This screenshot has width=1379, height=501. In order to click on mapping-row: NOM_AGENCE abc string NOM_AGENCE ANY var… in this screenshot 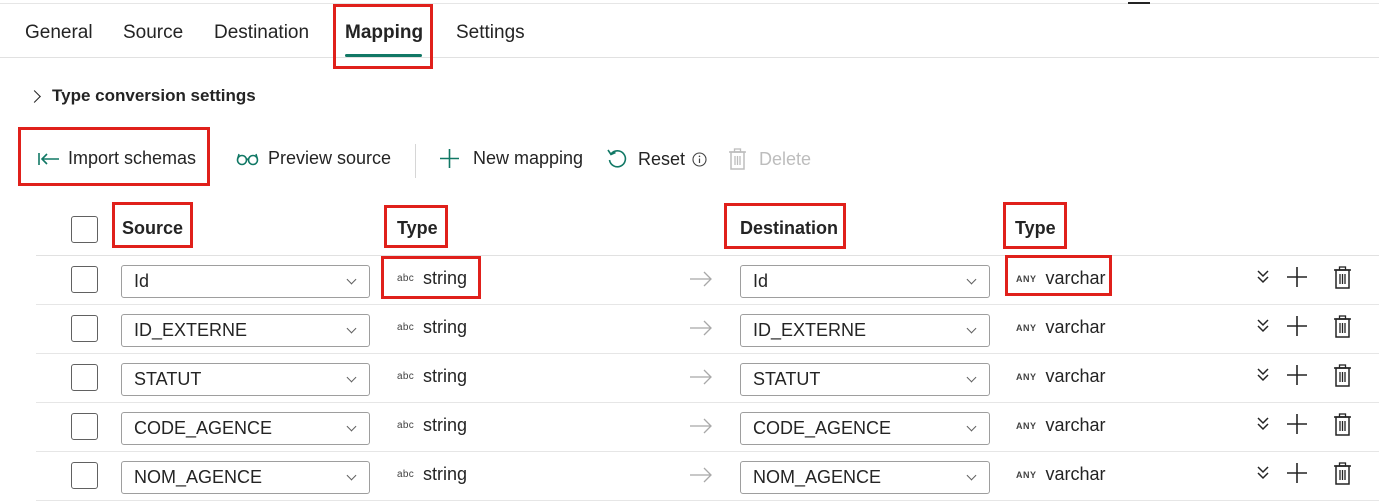, I will do `click(707, 476)`.